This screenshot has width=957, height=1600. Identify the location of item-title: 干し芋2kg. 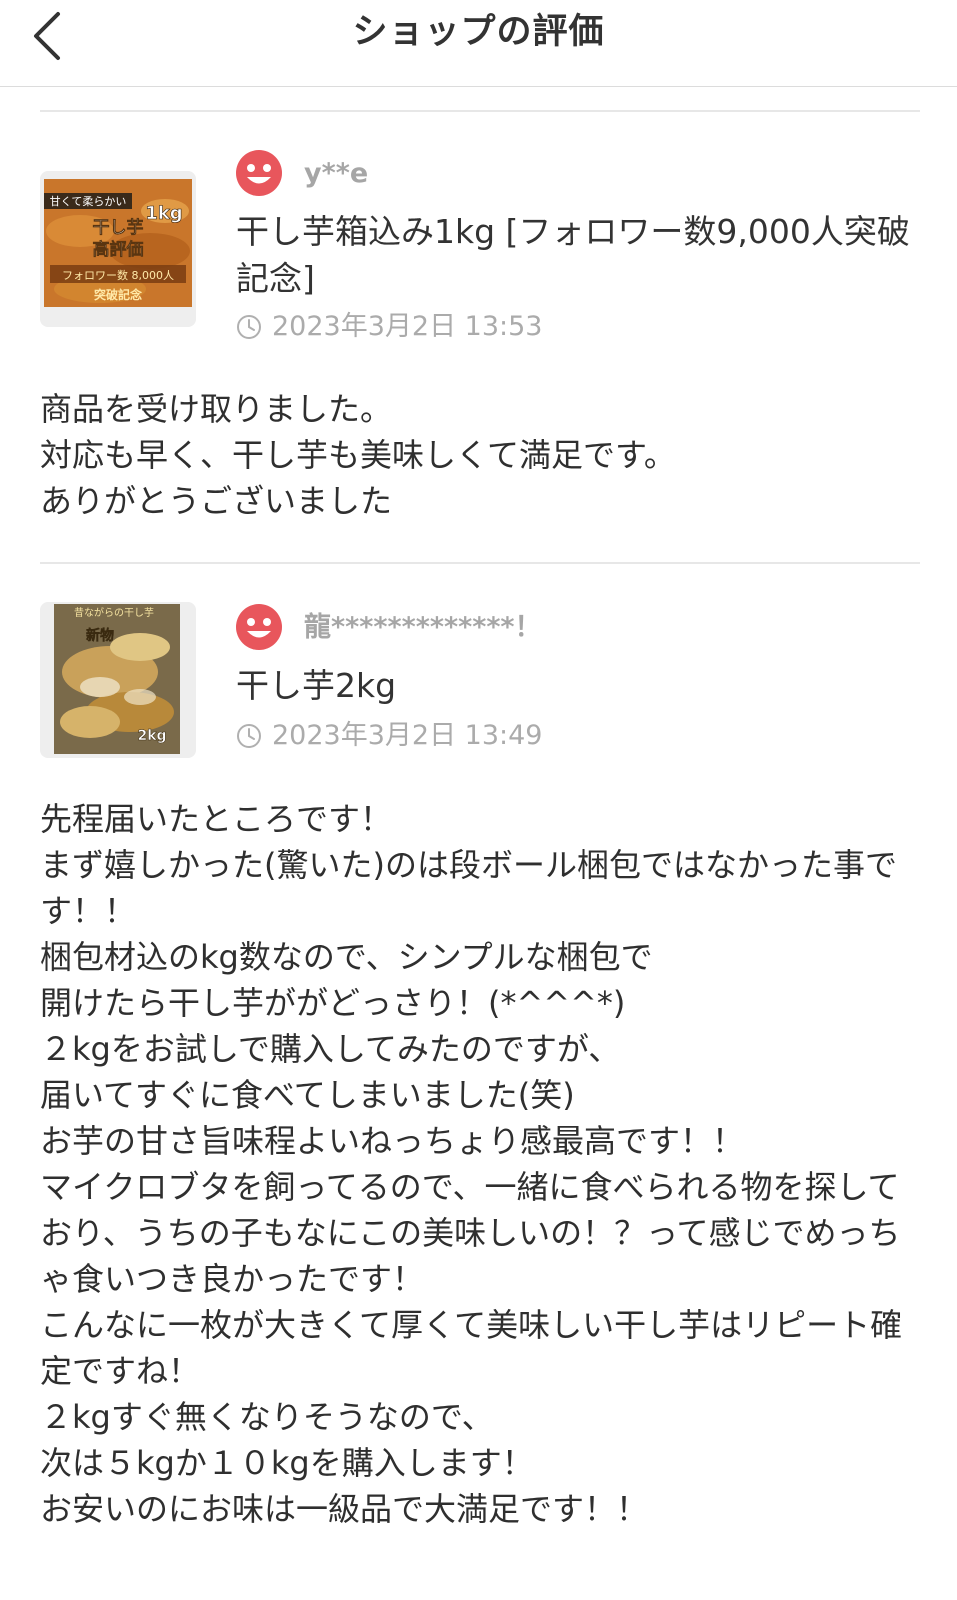
(581, 685).